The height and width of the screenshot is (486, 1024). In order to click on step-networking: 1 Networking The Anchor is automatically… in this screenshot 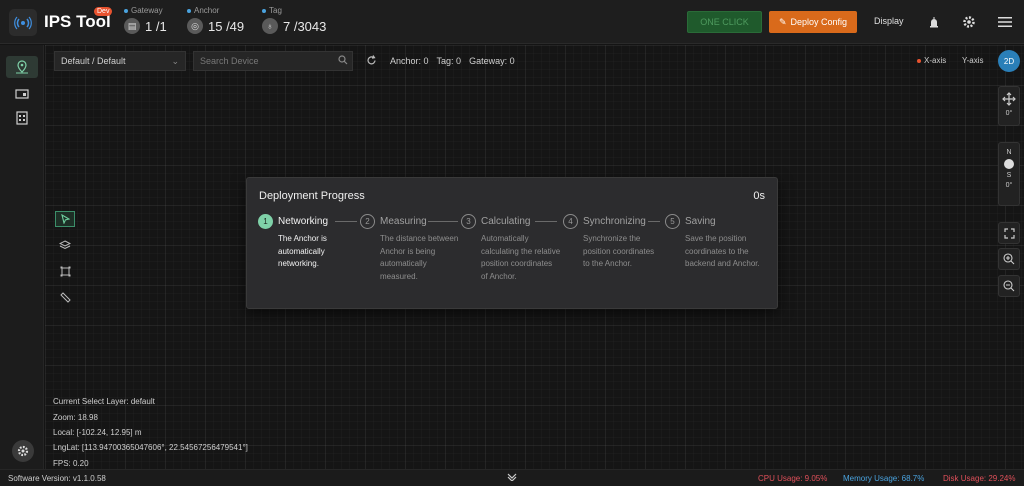, I will do `click(293, 242)`.